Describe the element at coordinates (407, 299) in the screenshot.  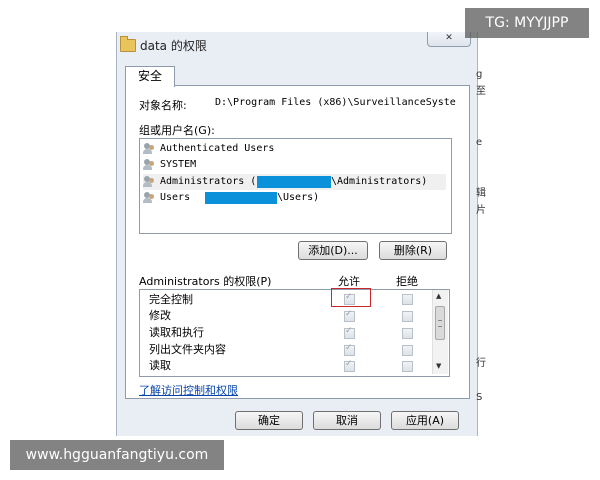
I see `deny-full-control-checkbox` at that location.